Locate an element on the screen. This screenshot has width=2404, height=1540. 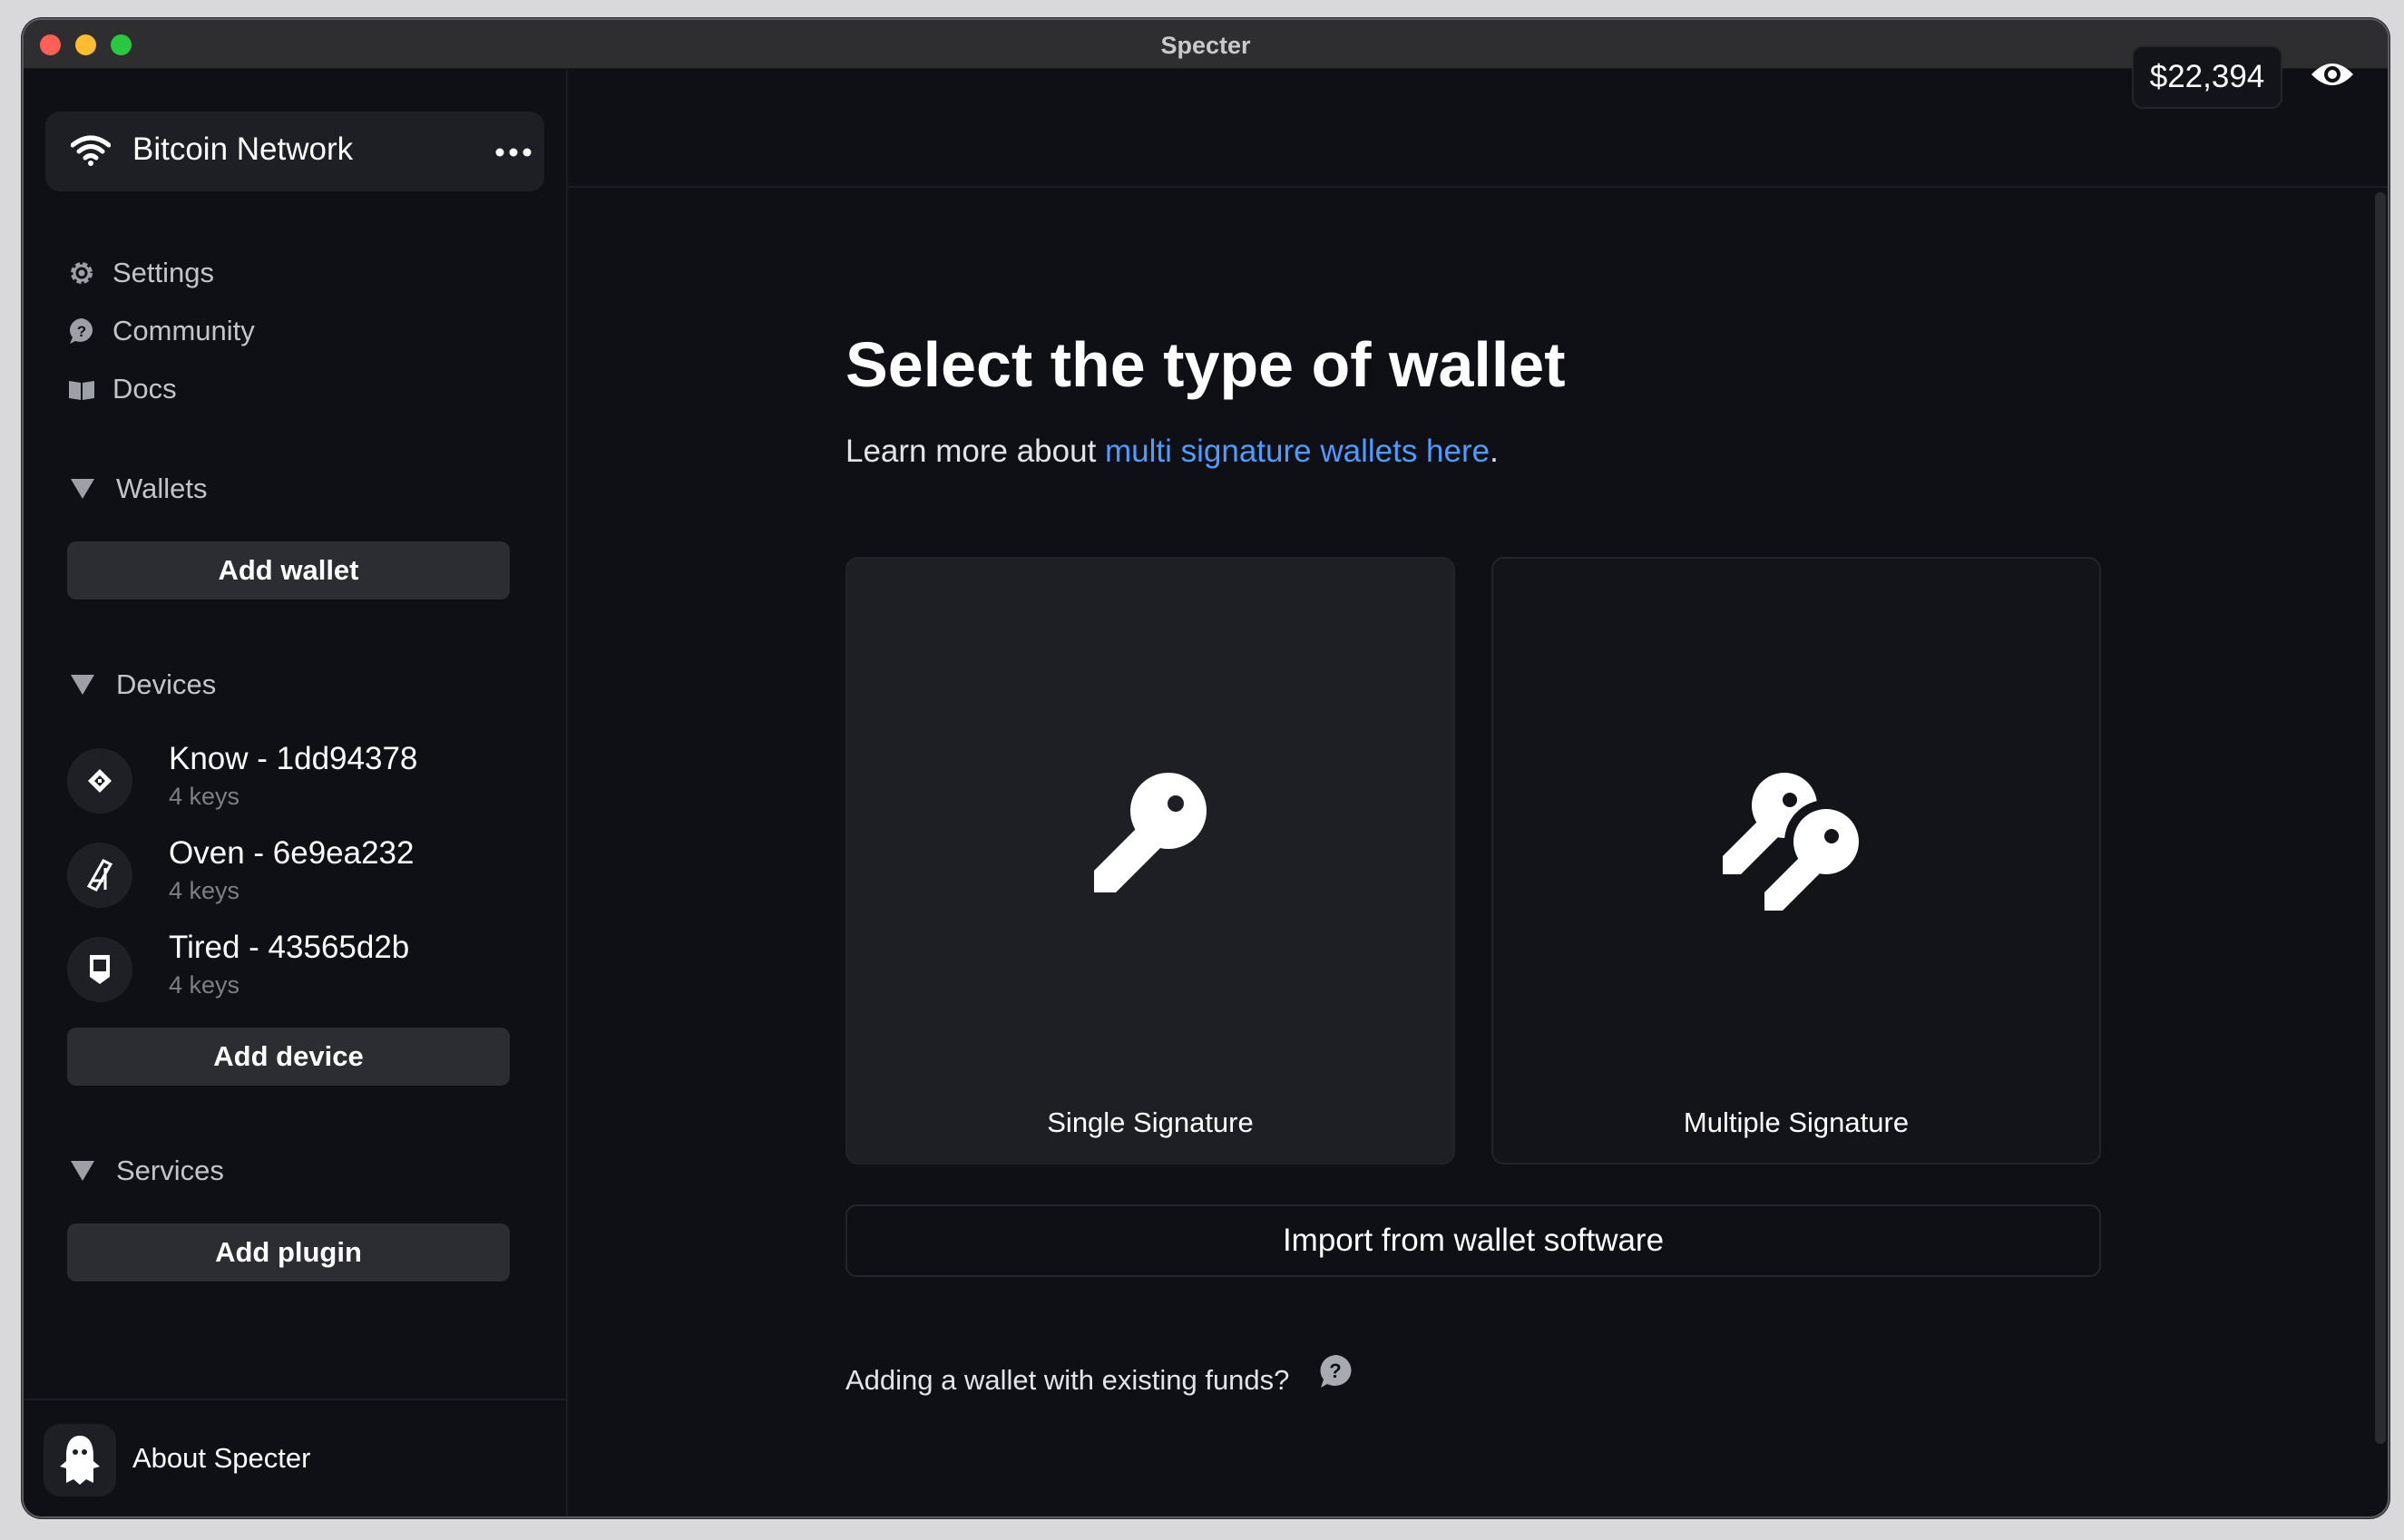
sidebar-item-community: ? Community is located at coordinates (161, 331).